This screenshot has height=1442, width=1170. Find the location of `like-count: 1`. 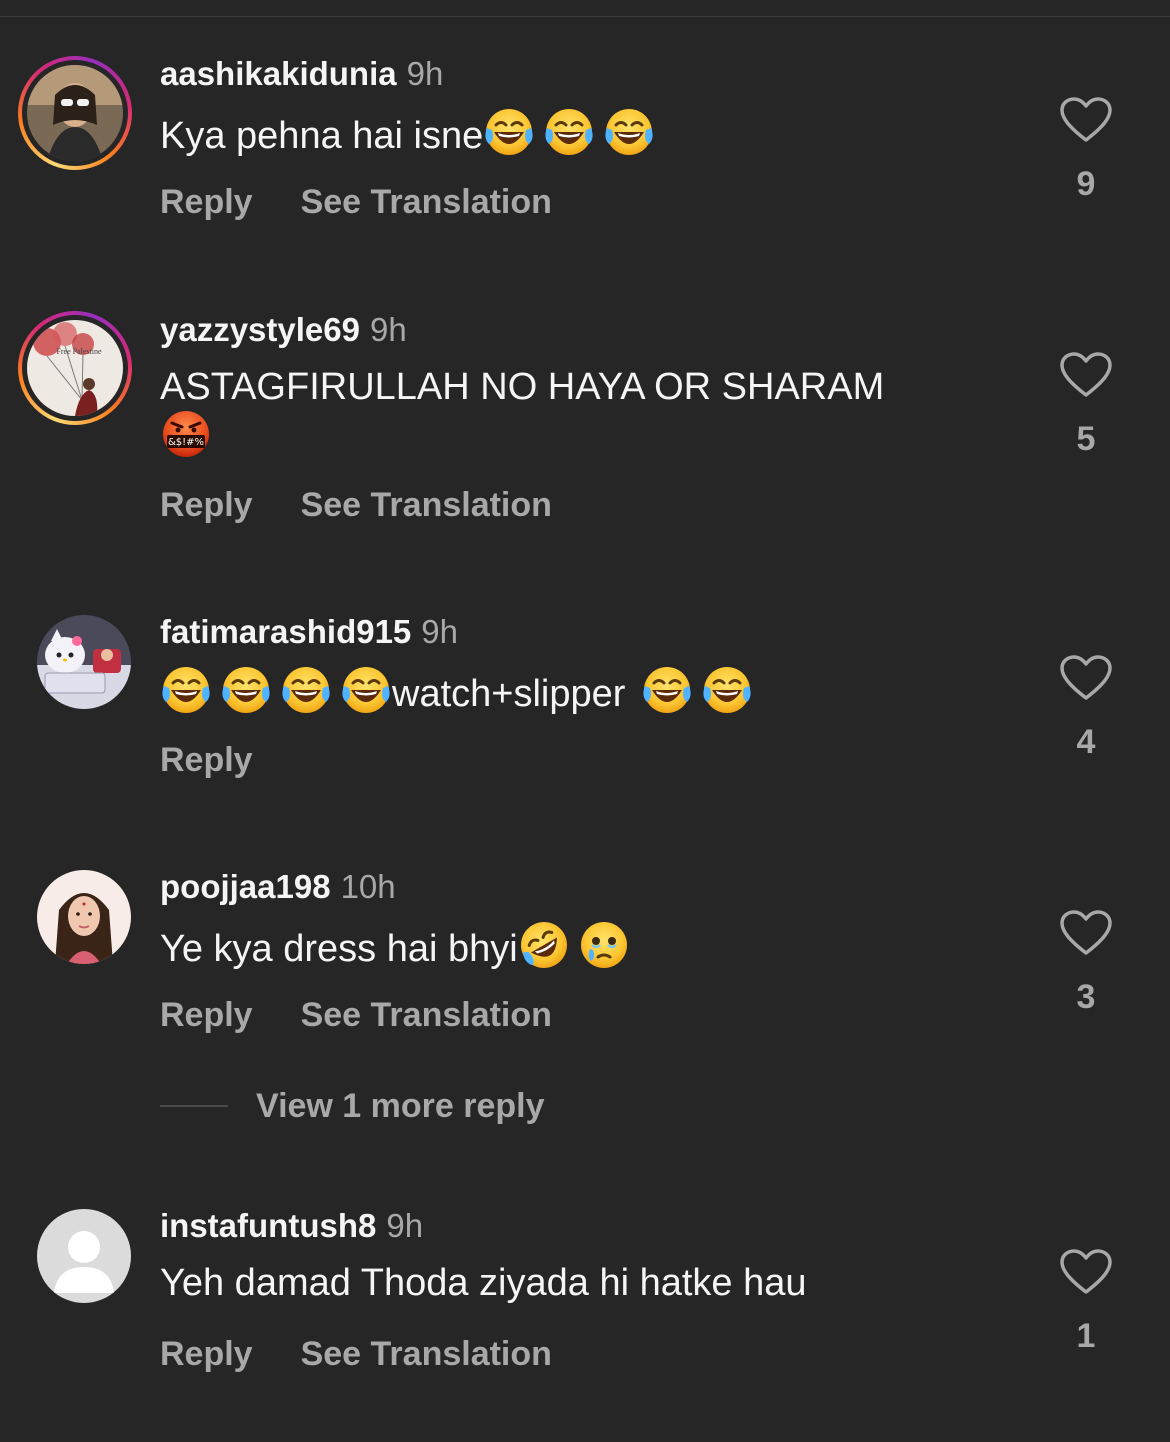

like-count: 1 is located at coordinates (1086, 1336).